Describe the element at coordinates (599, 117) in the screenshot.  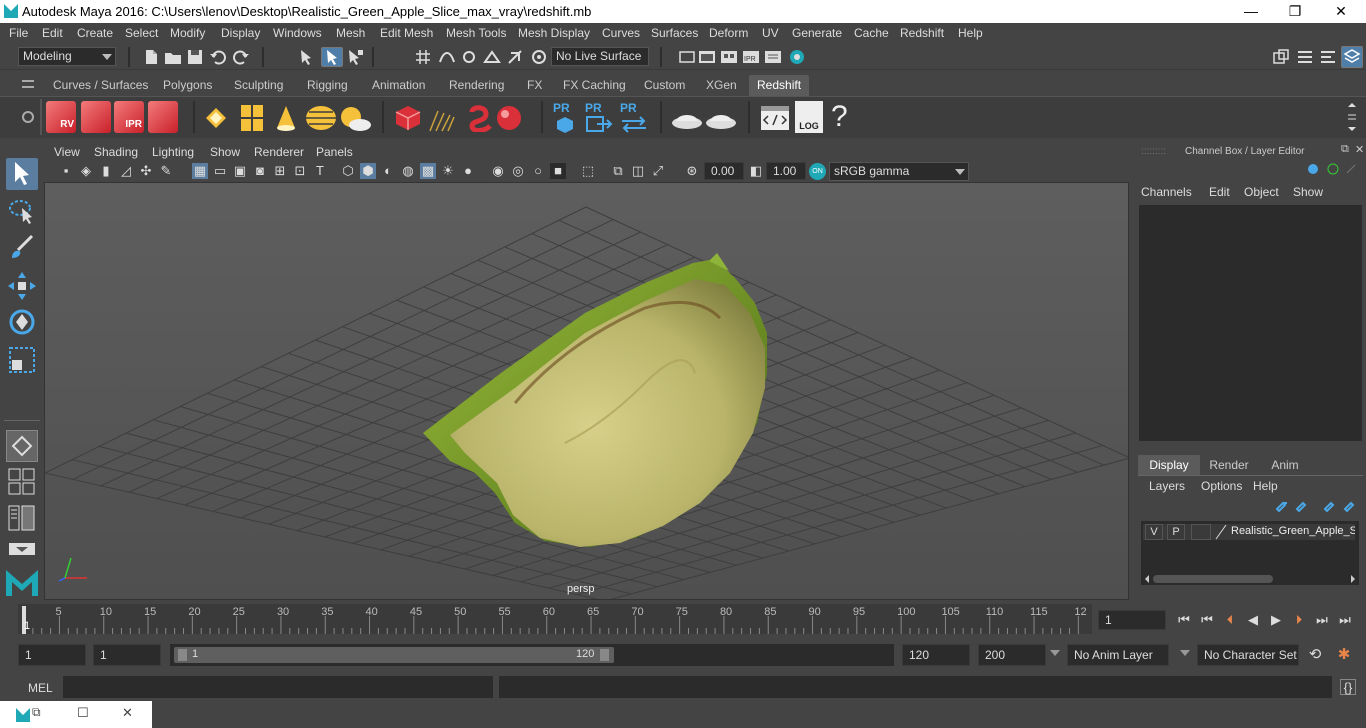
I see `redshift-proxy-import-icon: PR` at that location.